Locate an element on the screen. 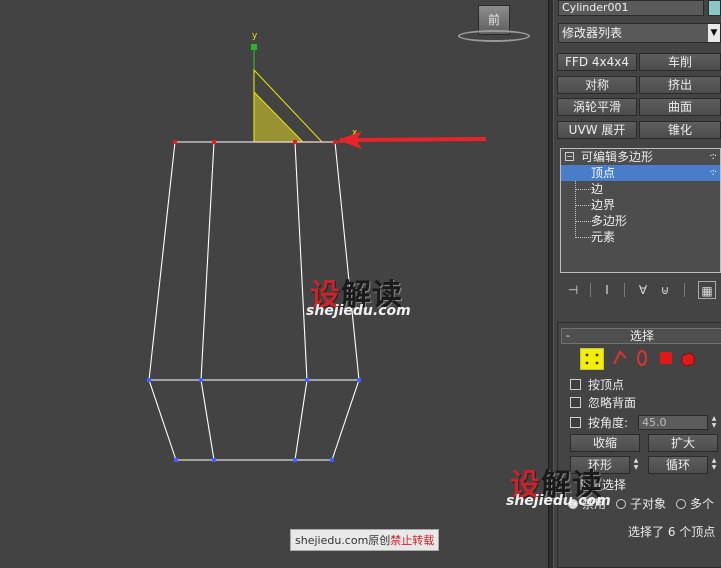 The height and width of the screenshot is (568, 721). loop-button: 循环 is located at coordinates (678, 465).